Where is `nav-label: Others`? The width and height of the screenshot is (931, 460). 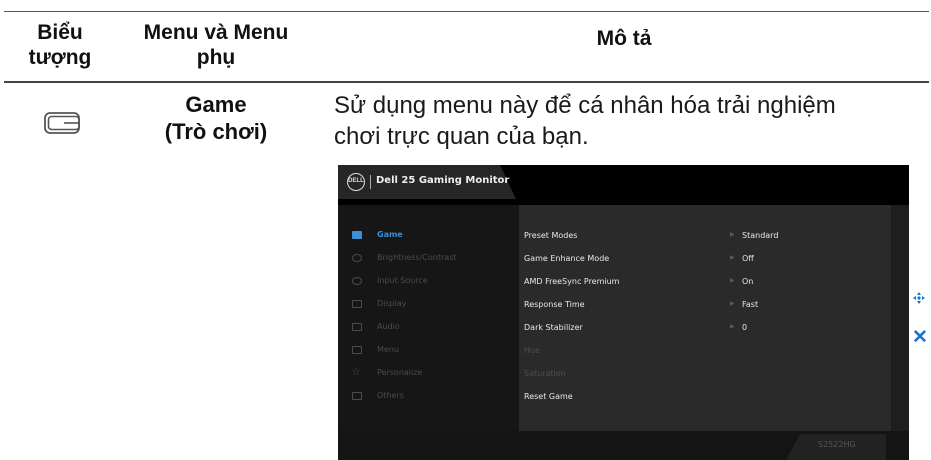
nav-label: Others is located at coordinates (390, 395).